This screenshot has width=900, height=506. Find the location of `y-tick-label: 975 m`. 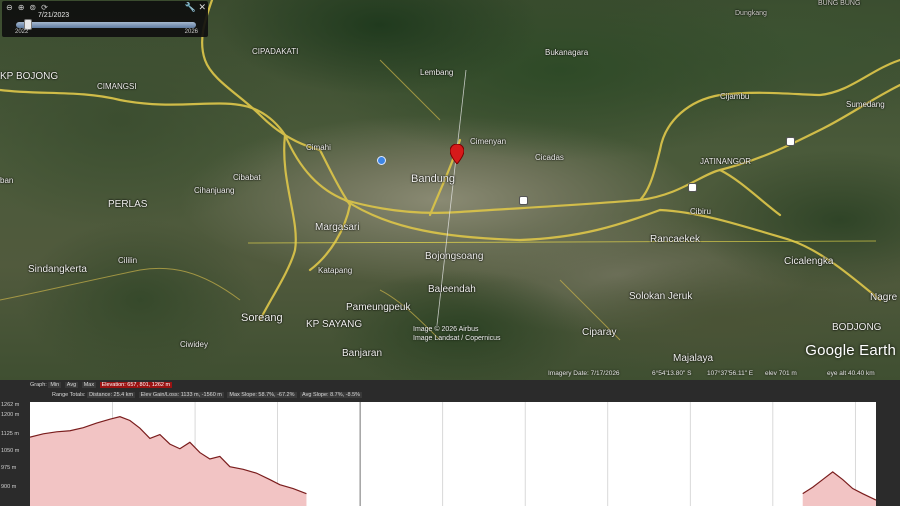

y-tick-label: 975 m is located at coordinates (9, 468).